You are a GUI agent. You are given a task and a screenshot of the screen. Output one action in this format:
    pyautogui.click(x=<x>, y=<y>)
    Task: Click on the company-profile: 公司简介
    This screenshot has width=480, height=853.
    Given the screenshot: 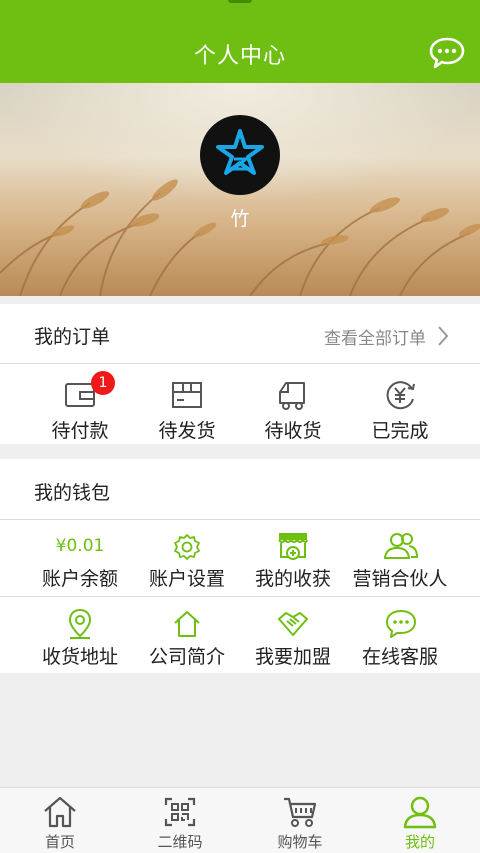 What is the action you would take?
    pyautogui.click(x=187, y=635)
    